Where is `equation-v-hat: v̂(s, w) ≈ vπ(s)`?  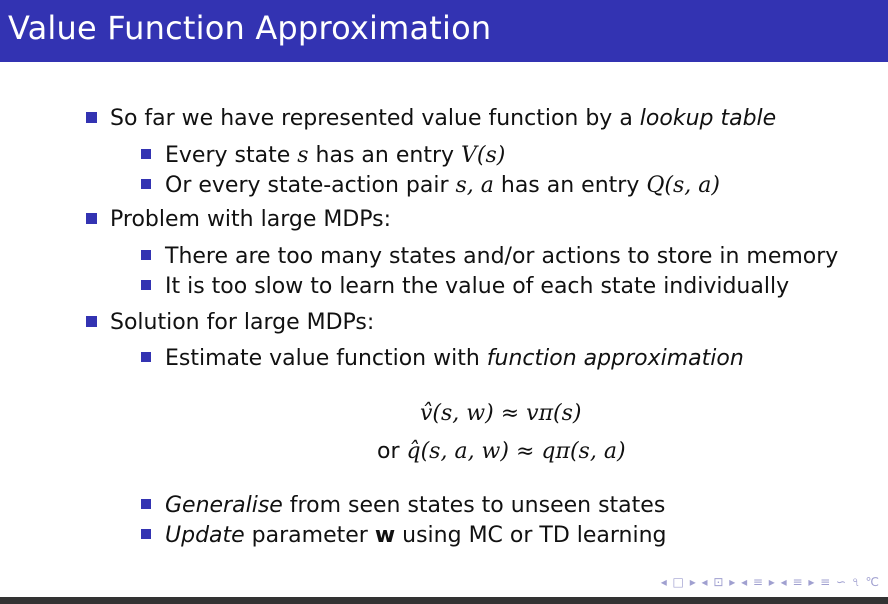 equation-v-hat: v̂(s, w) ≈ vπ(s) is located at coordinates (500, 413).